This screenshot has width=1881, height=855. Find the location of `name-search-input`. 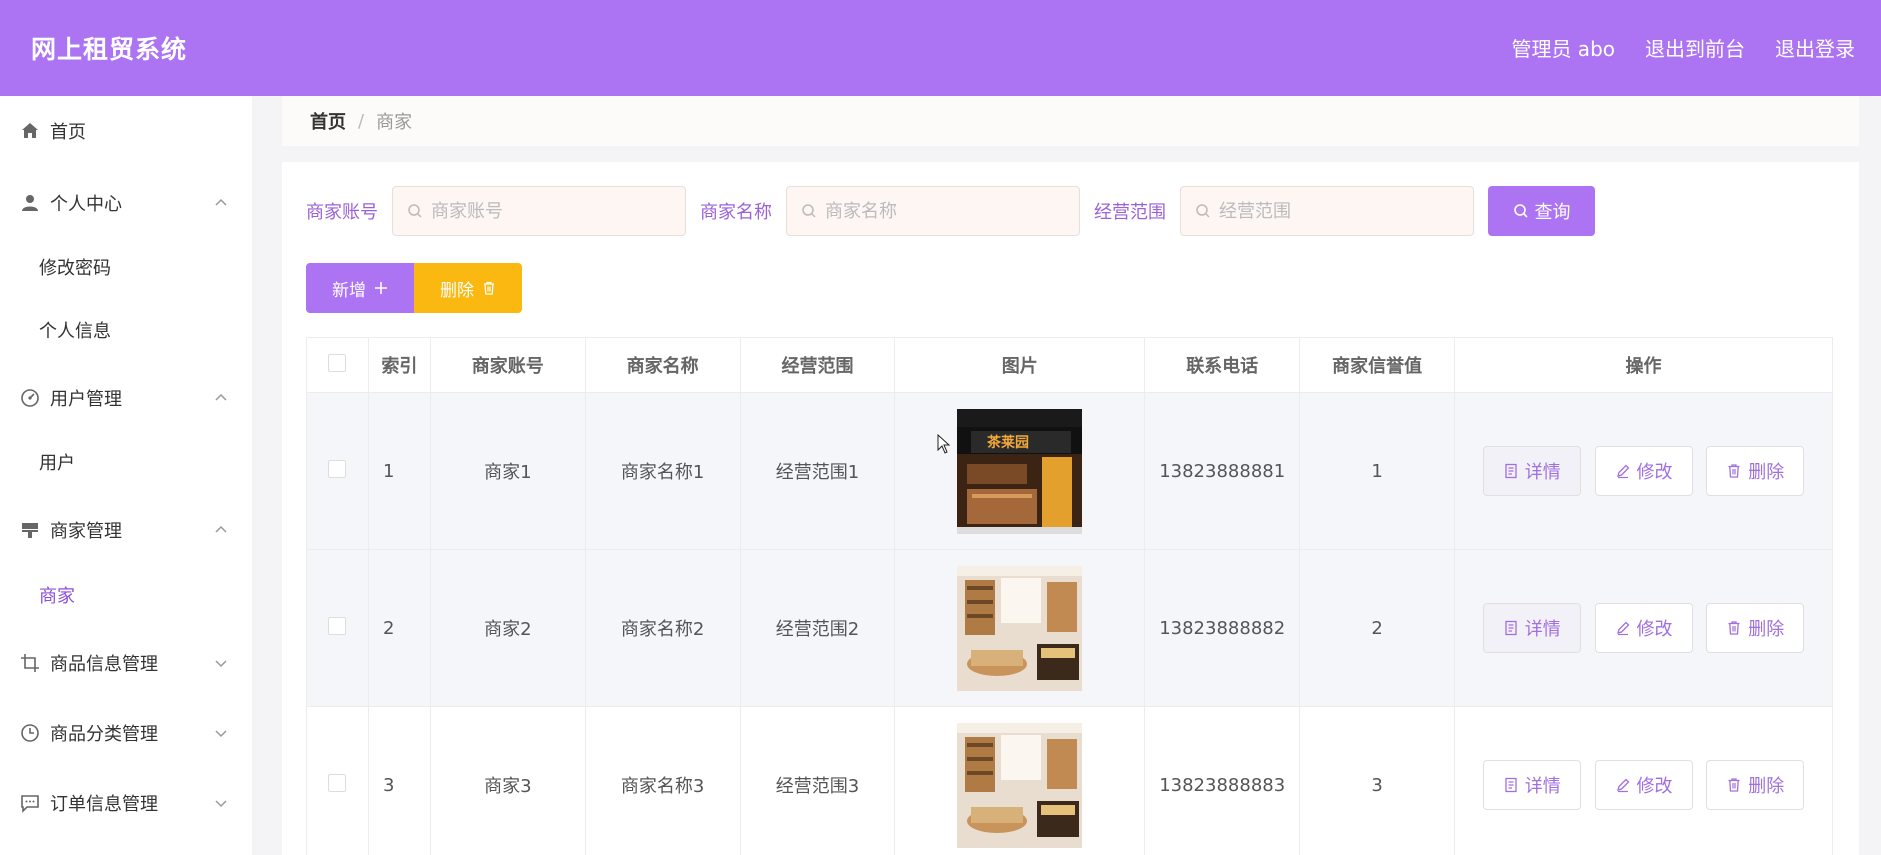

name-search-input is located at coordinates (945, 211).